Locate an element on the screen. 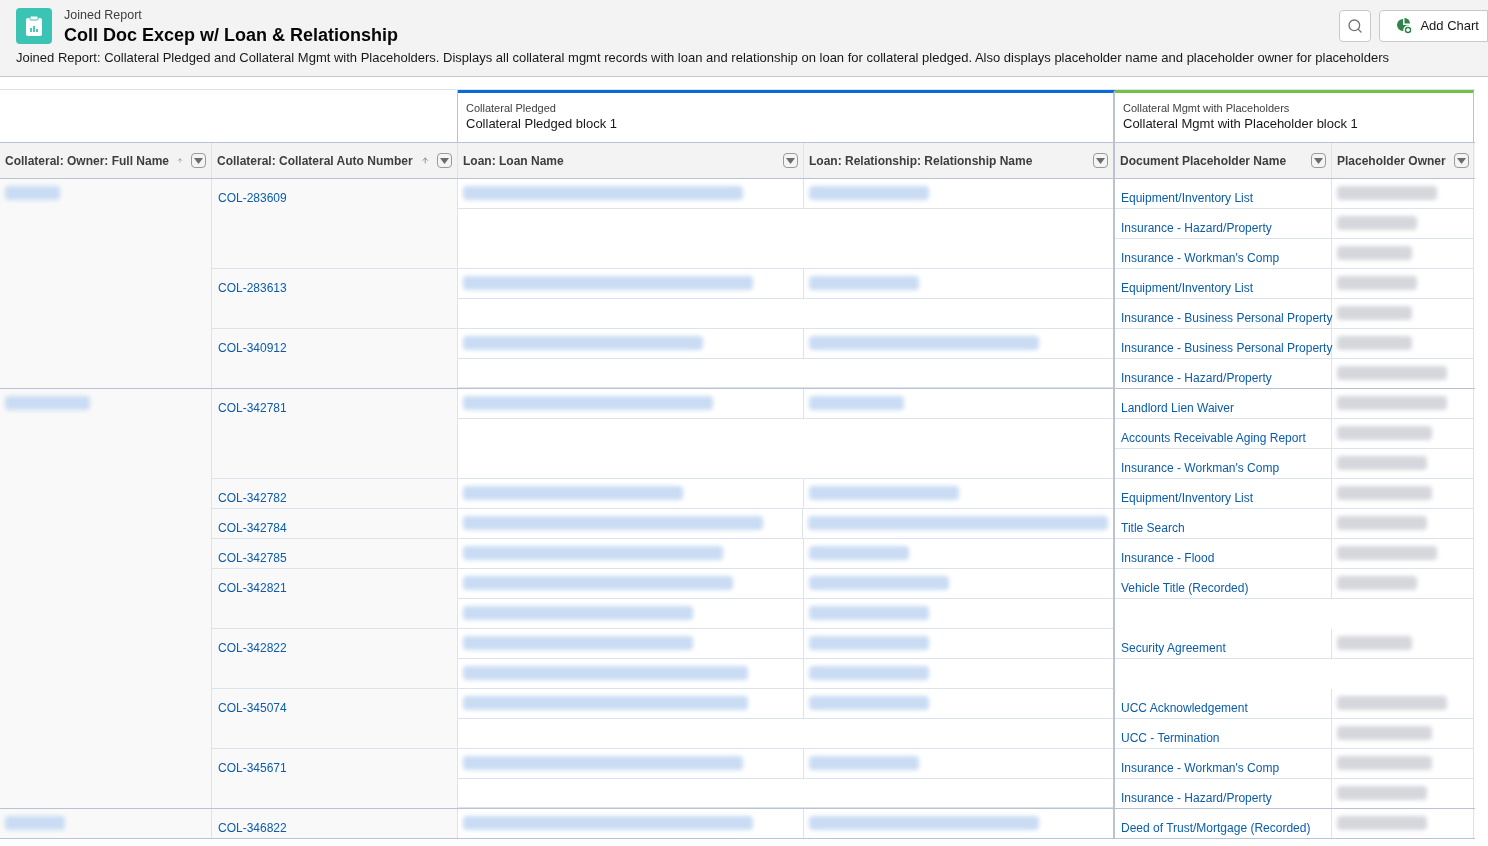 The width and height of the screenshot is (1488, 846). block-subtitle: Collateral Pledged is located at coordinates (511, 108).